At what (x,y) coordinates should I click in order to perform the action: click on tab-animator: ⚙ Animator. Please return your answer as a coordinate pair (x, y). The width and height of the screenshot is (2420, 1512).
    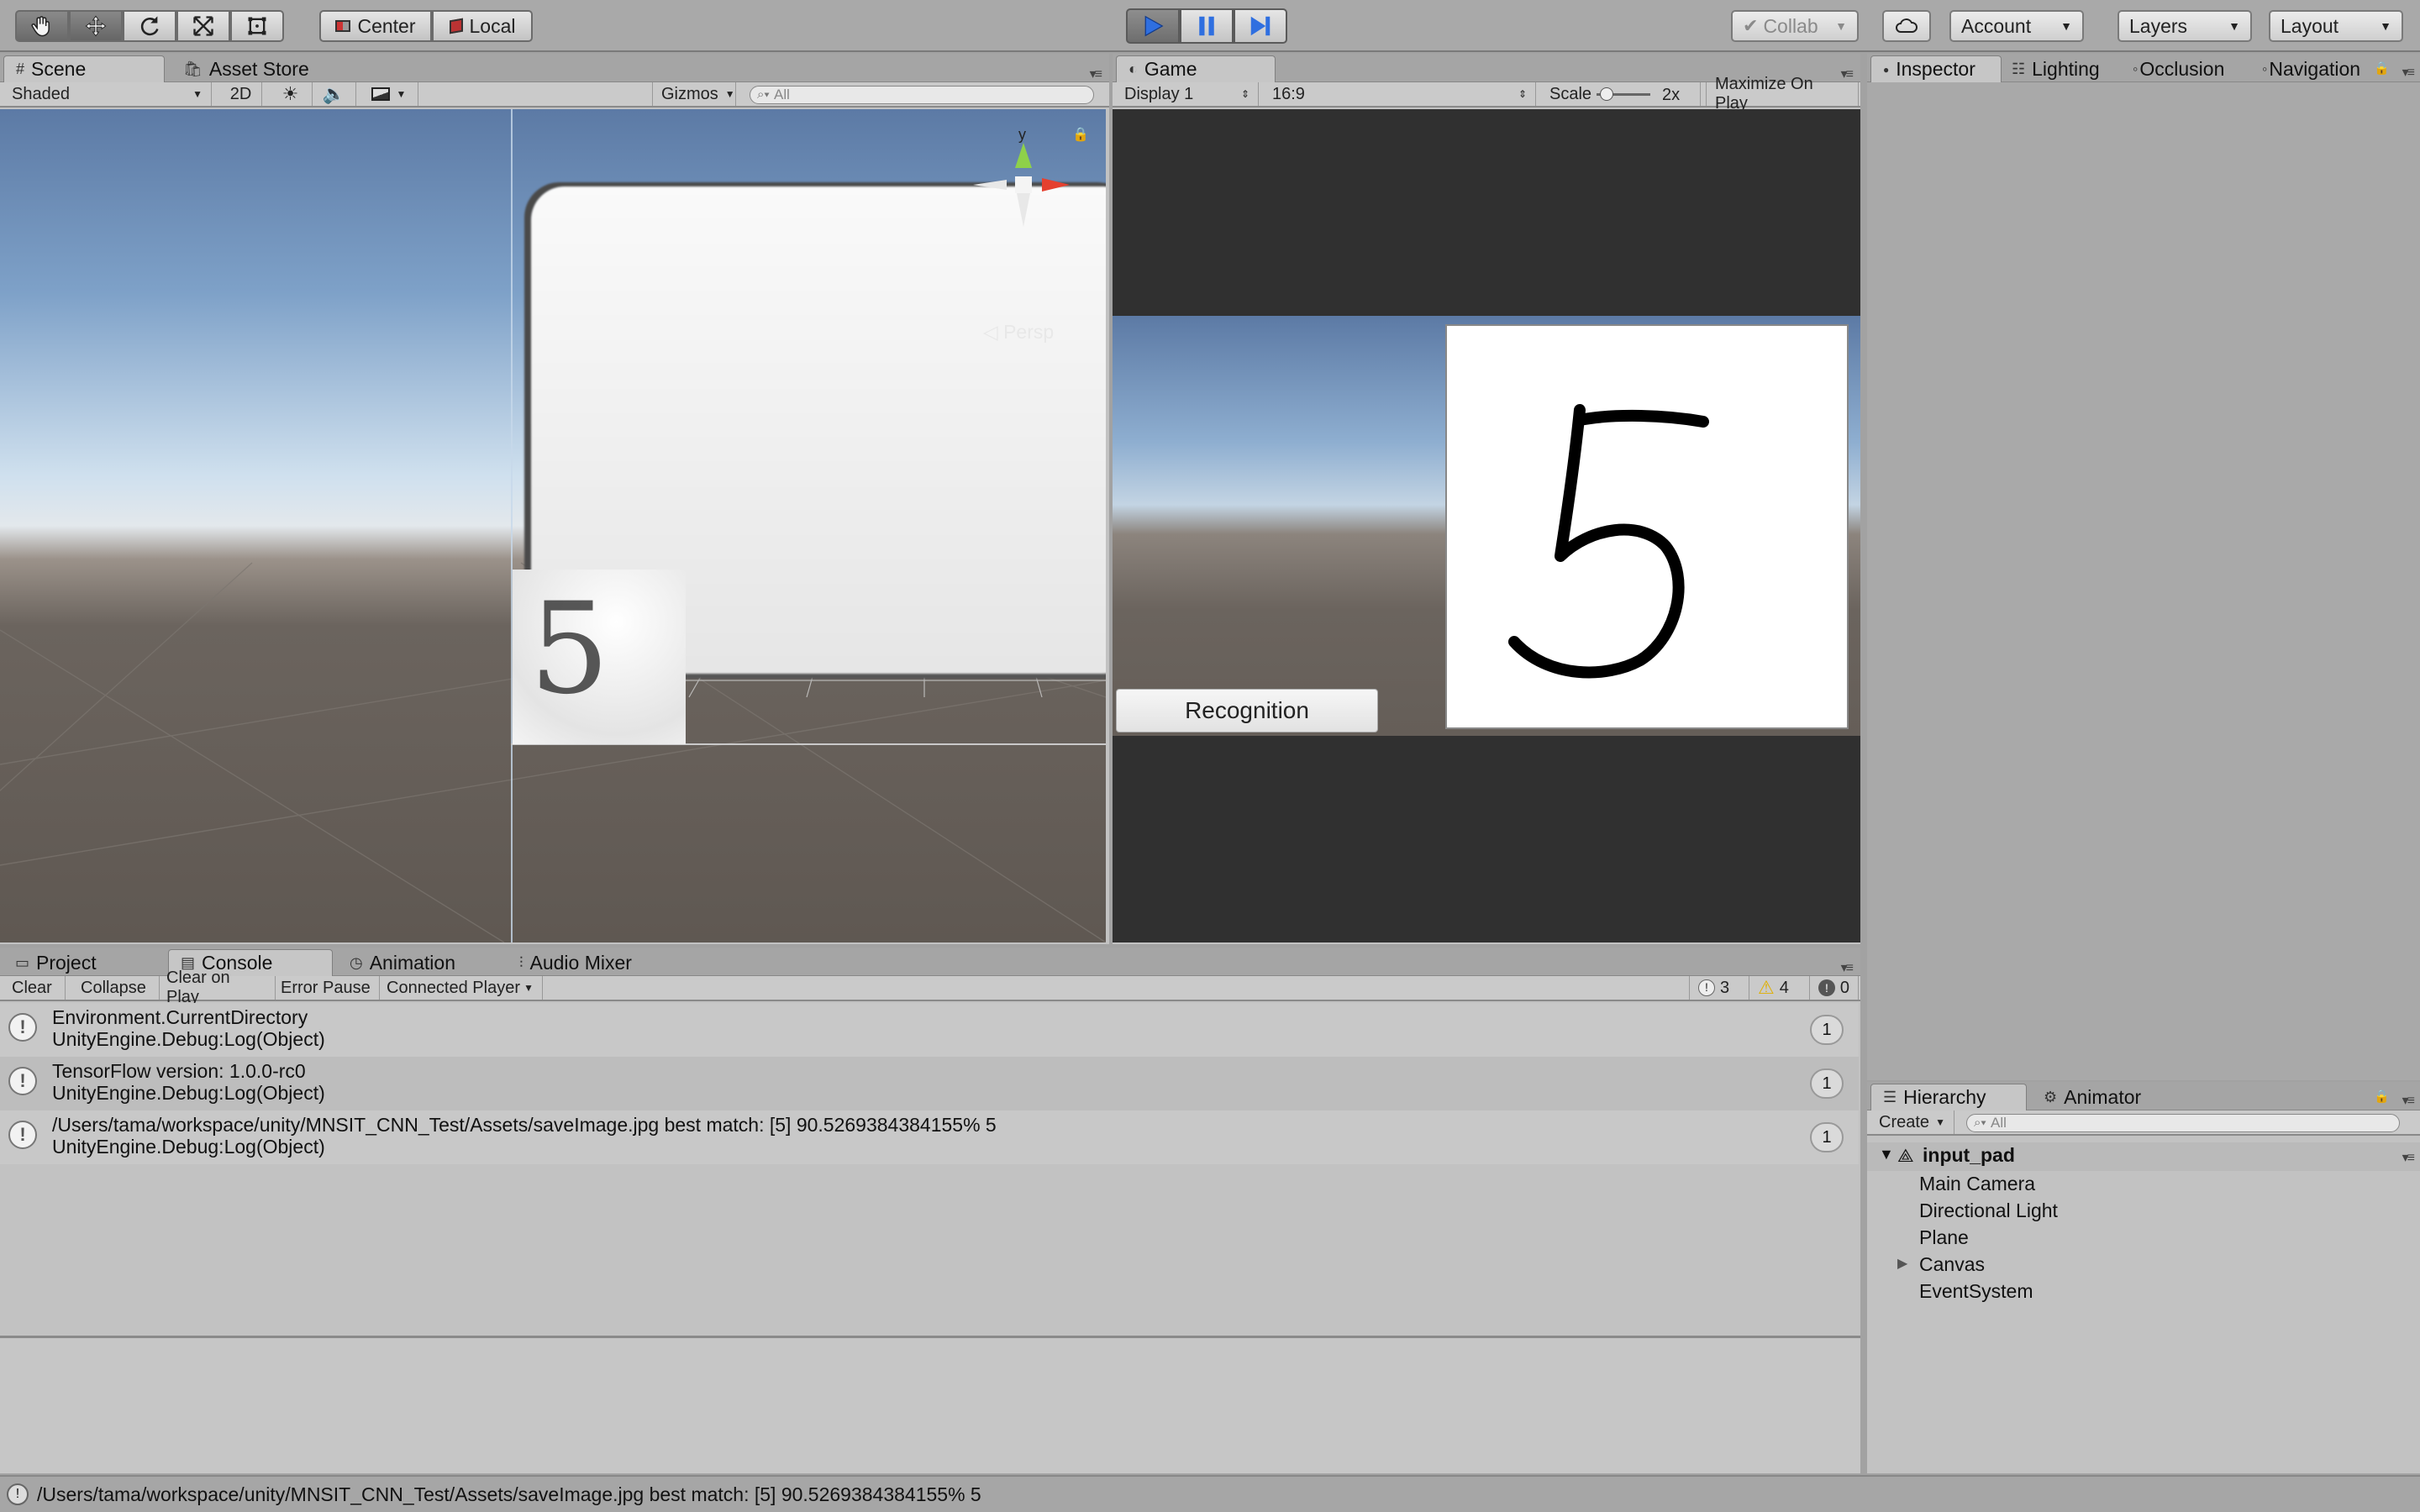
    Looking at the image, I should click on (2107, 1097).